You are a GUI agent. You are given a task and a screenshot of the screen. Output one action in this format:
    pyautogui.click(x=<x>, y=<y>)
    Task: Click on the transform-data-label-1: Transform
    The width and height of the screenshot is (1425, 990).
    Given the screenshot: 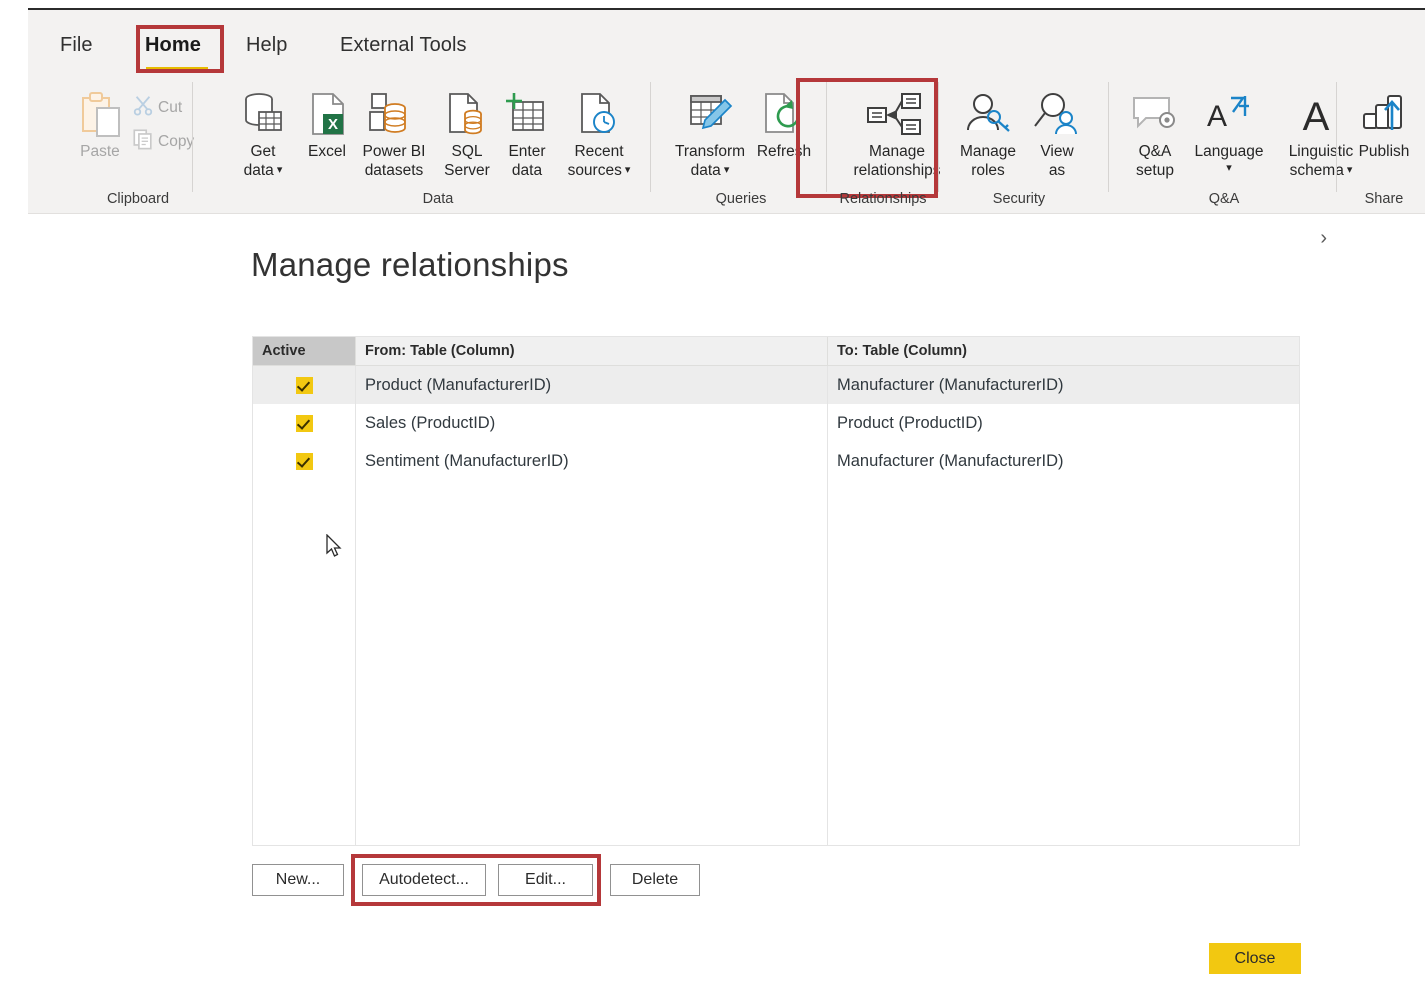 What is the action you would take?
    pyautogui.click(x=710, y=151)
    